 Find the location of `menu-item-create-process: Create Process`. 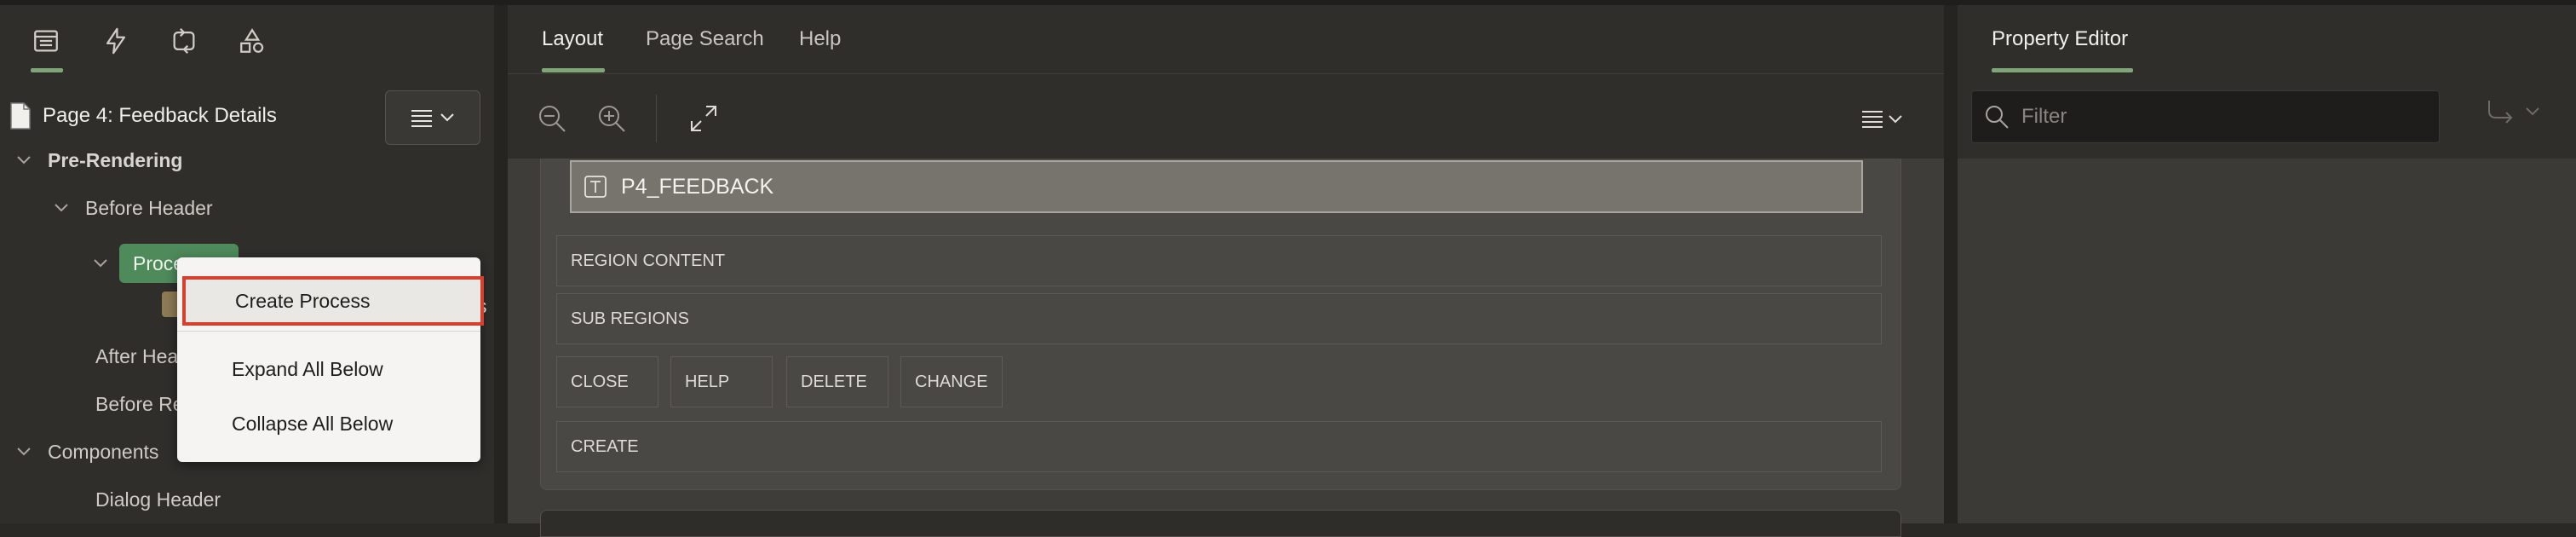

menu-item-create-process: Create Process is located at coordinates (333, 301).